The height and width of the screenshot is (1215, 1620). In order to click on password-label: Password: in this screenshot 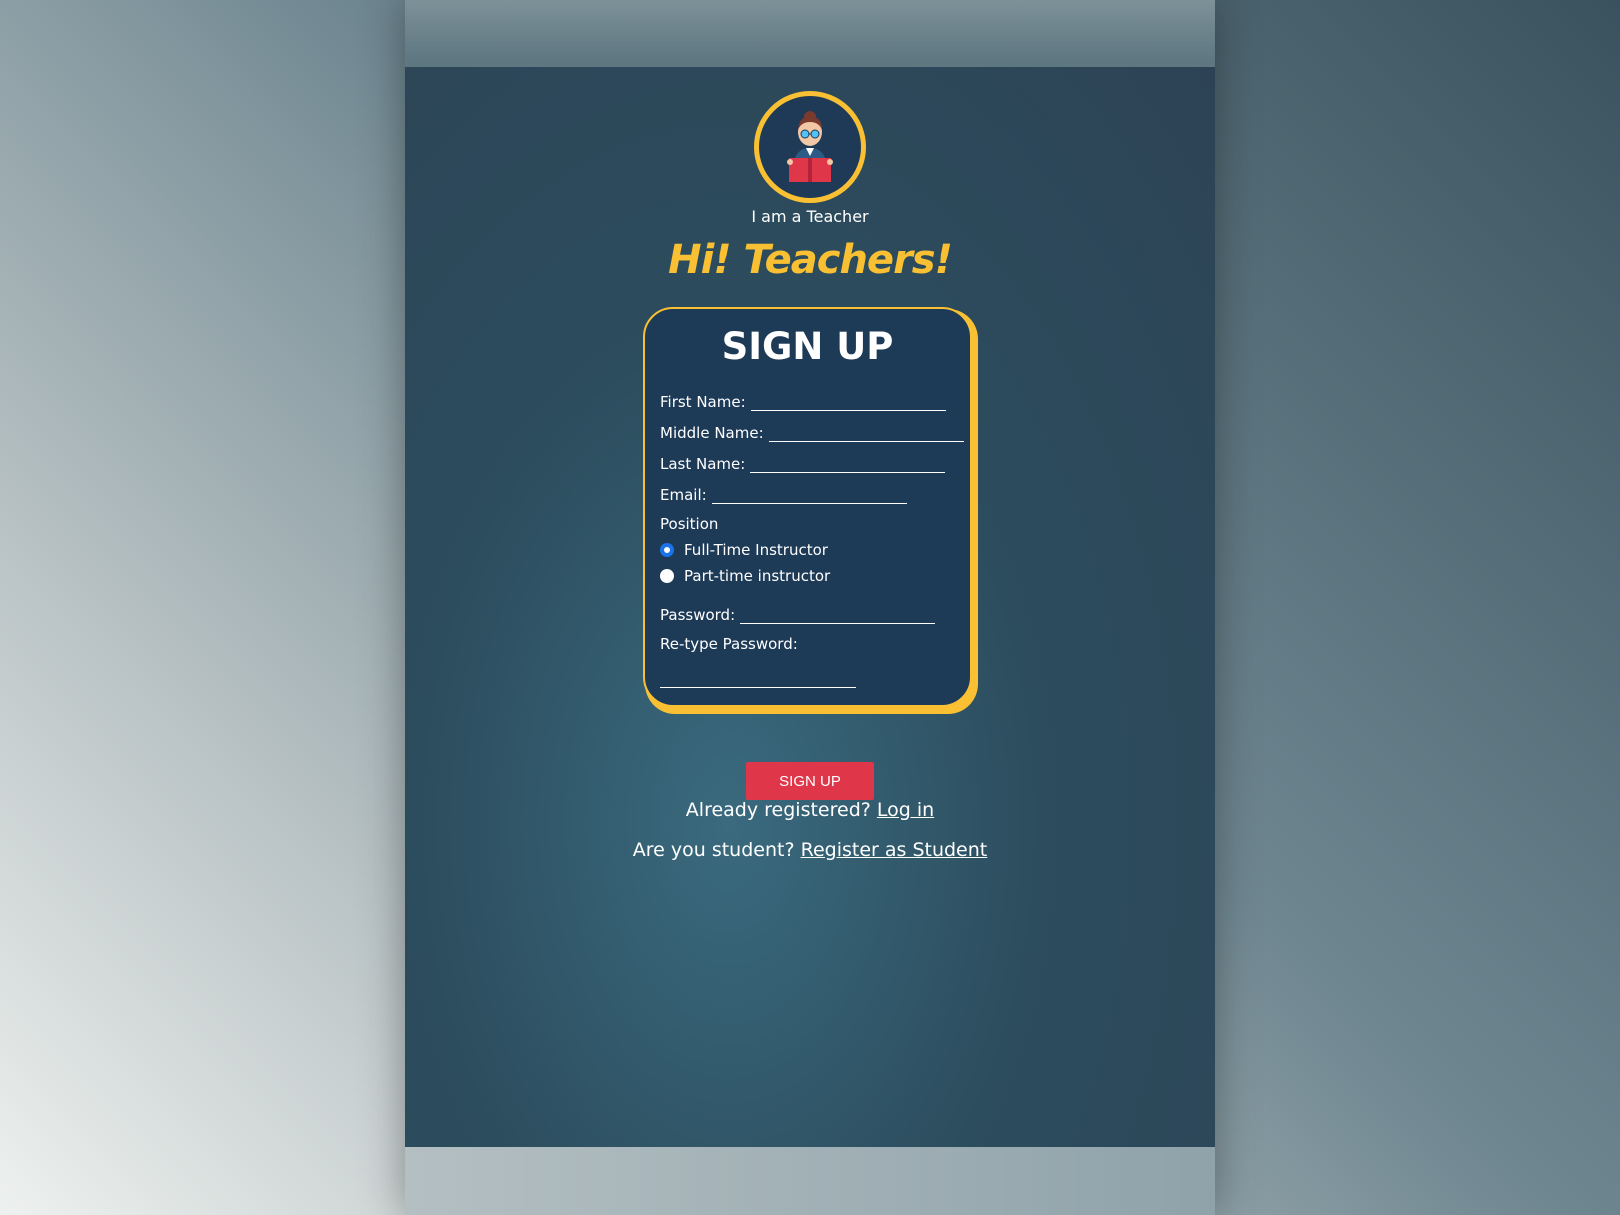, I will do `click(698, 615)`.